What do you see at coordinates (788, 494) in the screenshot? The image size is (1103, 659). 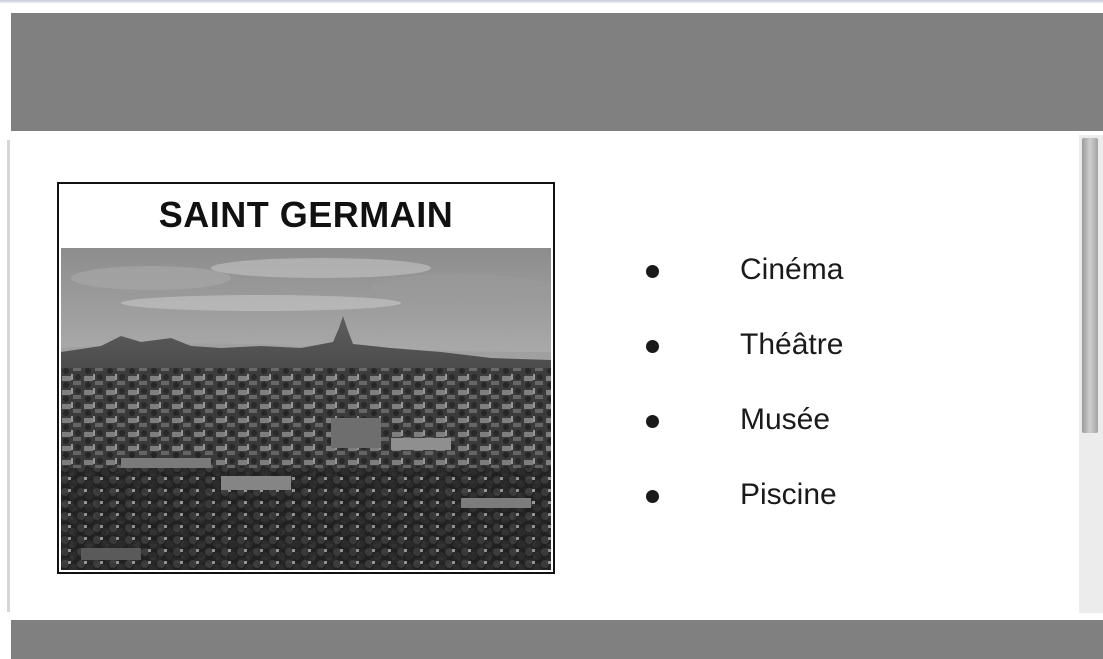 I see `facility-label: Piscine` at bounding box center [788, 494].